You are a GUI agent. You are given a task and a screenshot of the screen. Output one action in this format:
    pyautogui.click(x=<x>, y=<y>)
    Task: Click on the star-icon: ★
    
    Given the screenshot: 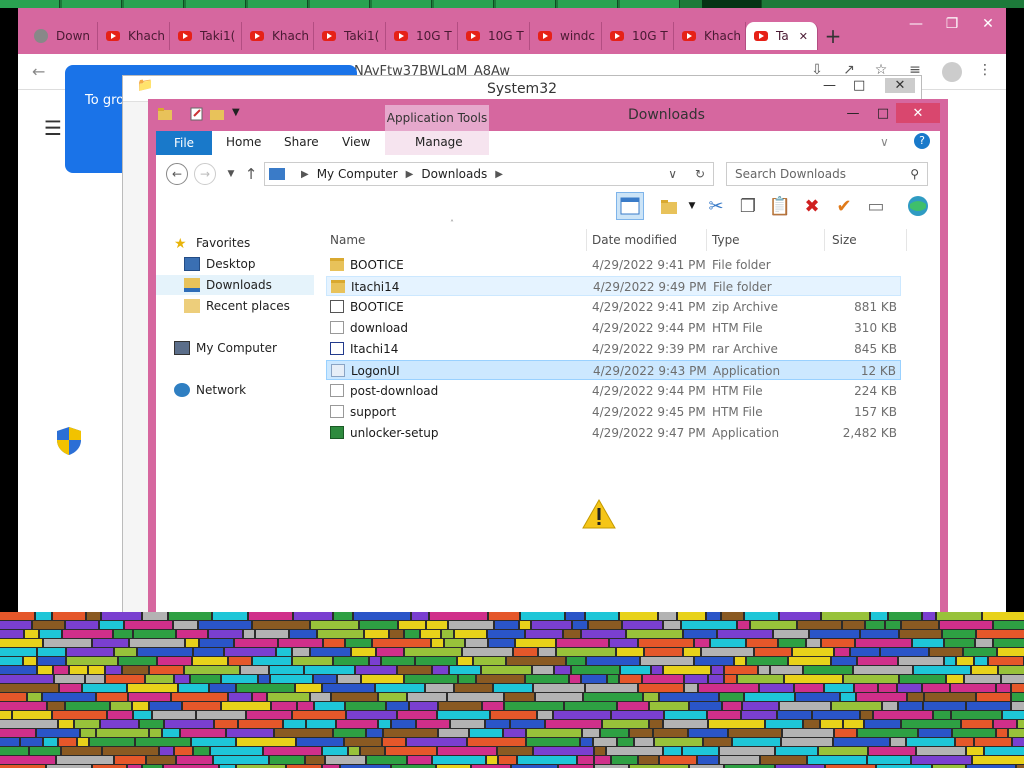 What is the action you would take?
    pyautogui.click(x=180, y=244)
    